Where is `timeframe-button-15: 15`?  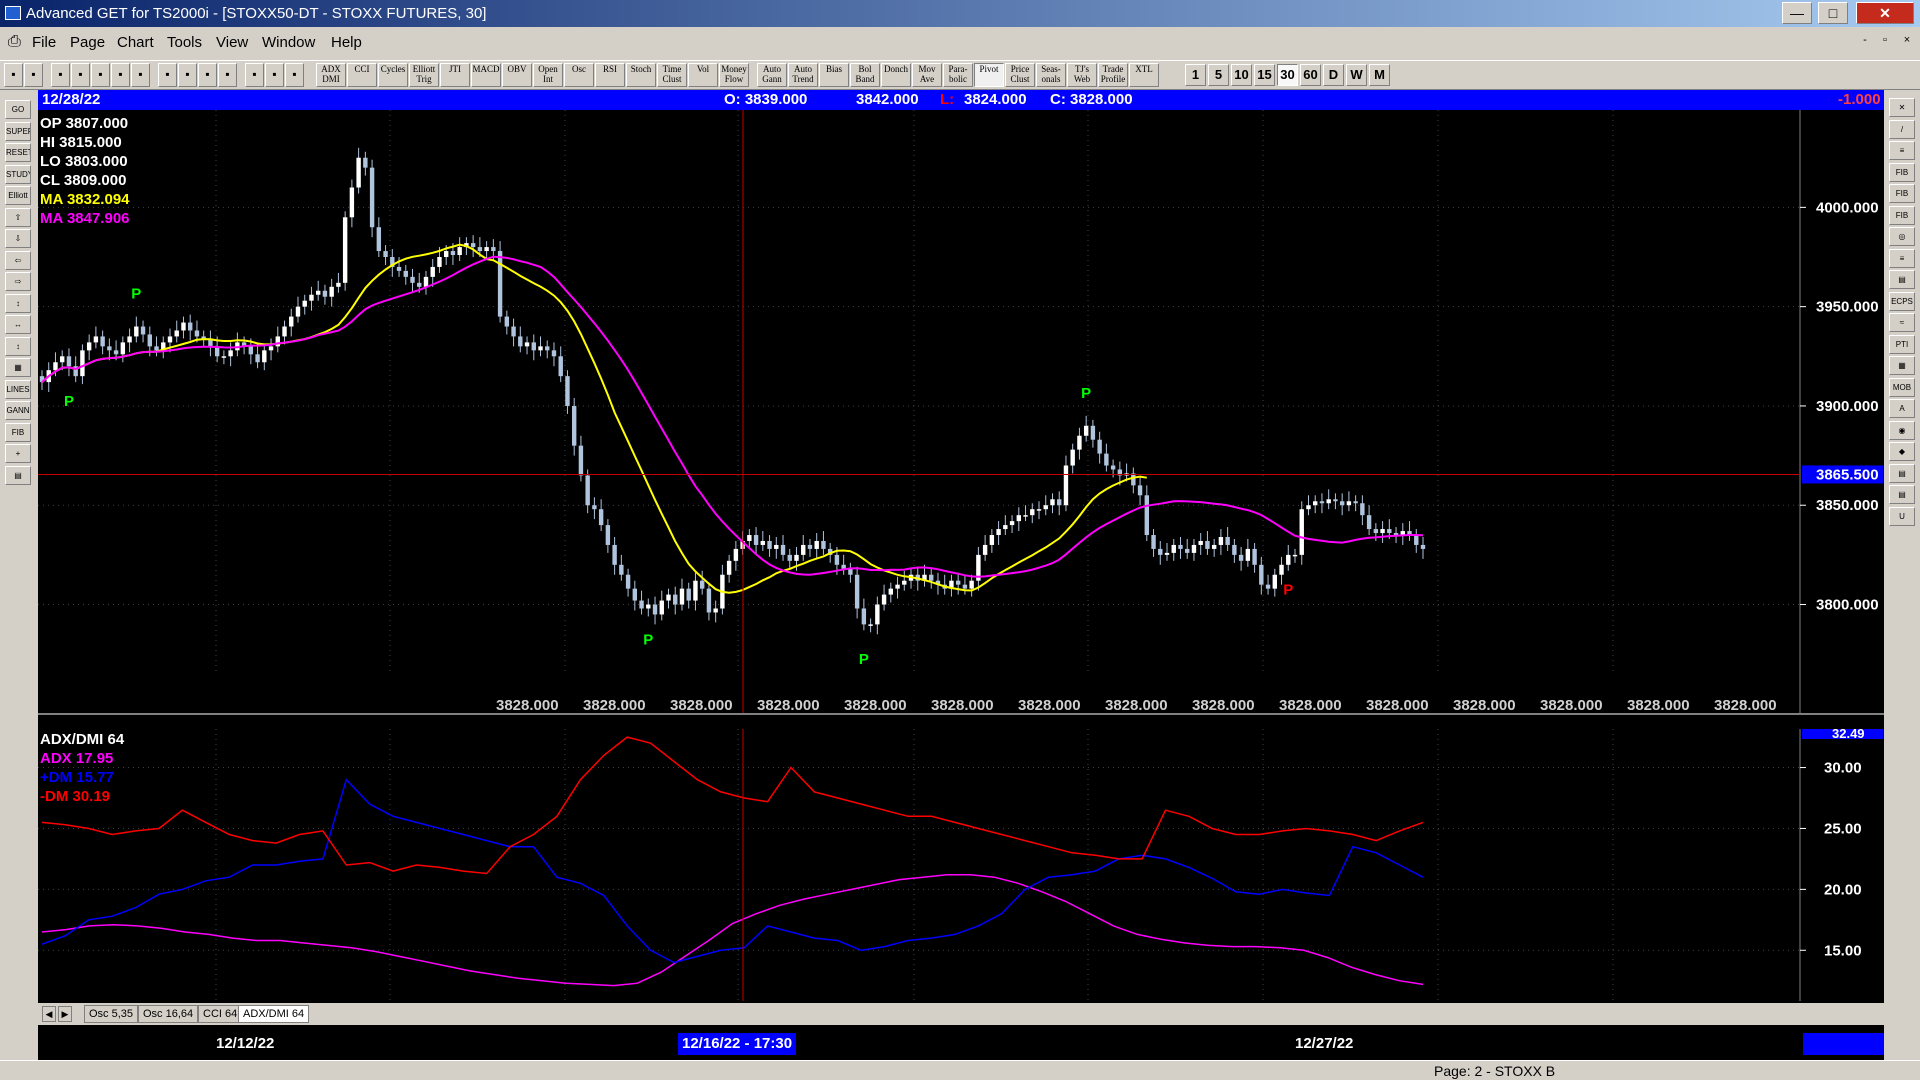
timeframe-button-15: 15 is located at coordinates (1264, 75).